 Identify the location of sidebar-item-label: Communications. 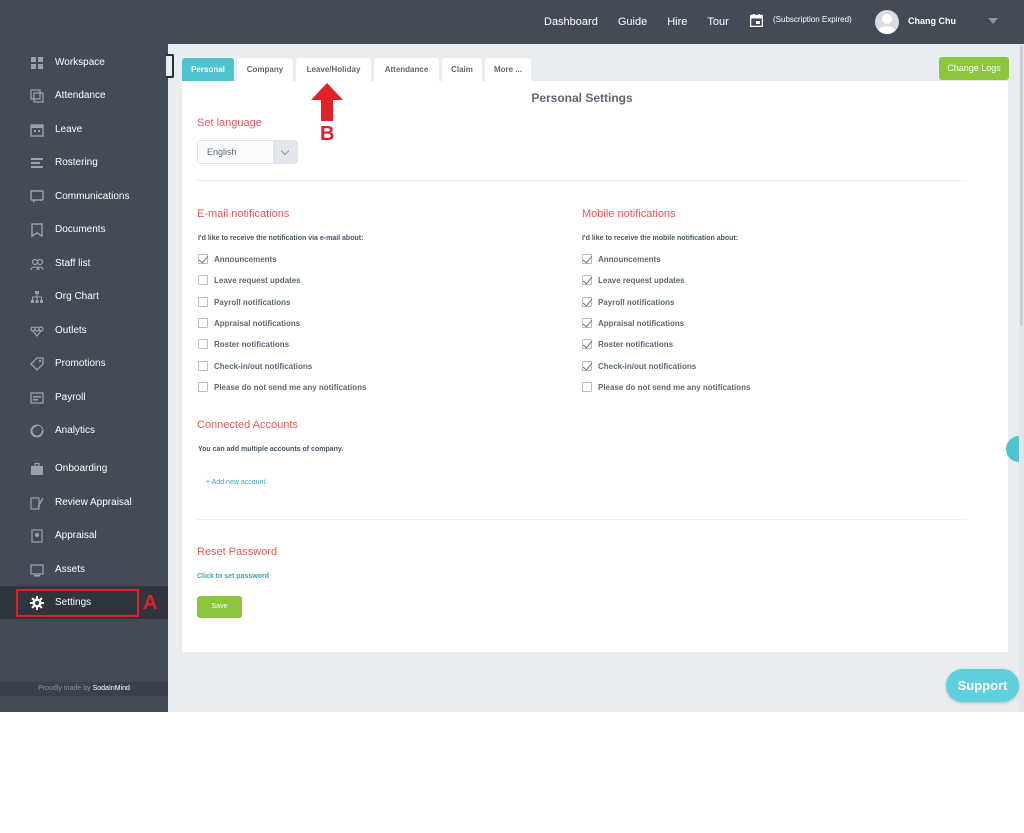
(92, 196).